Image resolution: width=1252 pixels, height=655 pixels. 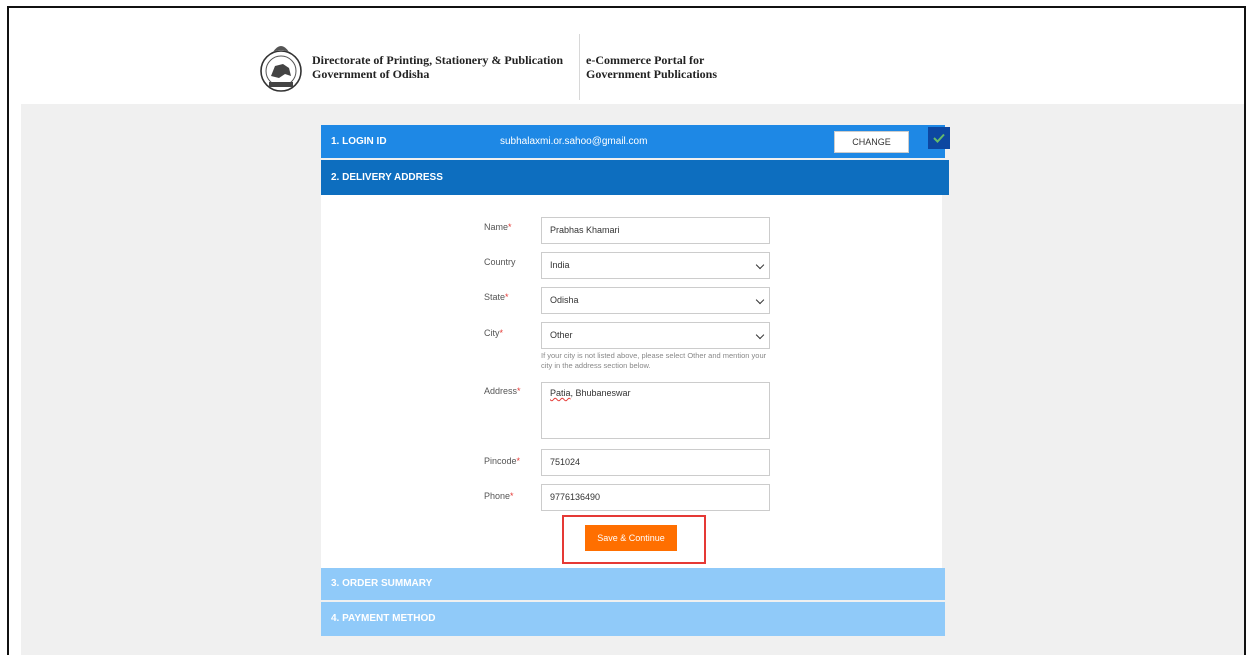 What do you see at coordinates (579, 67) in the screenshot?
I see `header-divider` at bounding box center [579, 67].